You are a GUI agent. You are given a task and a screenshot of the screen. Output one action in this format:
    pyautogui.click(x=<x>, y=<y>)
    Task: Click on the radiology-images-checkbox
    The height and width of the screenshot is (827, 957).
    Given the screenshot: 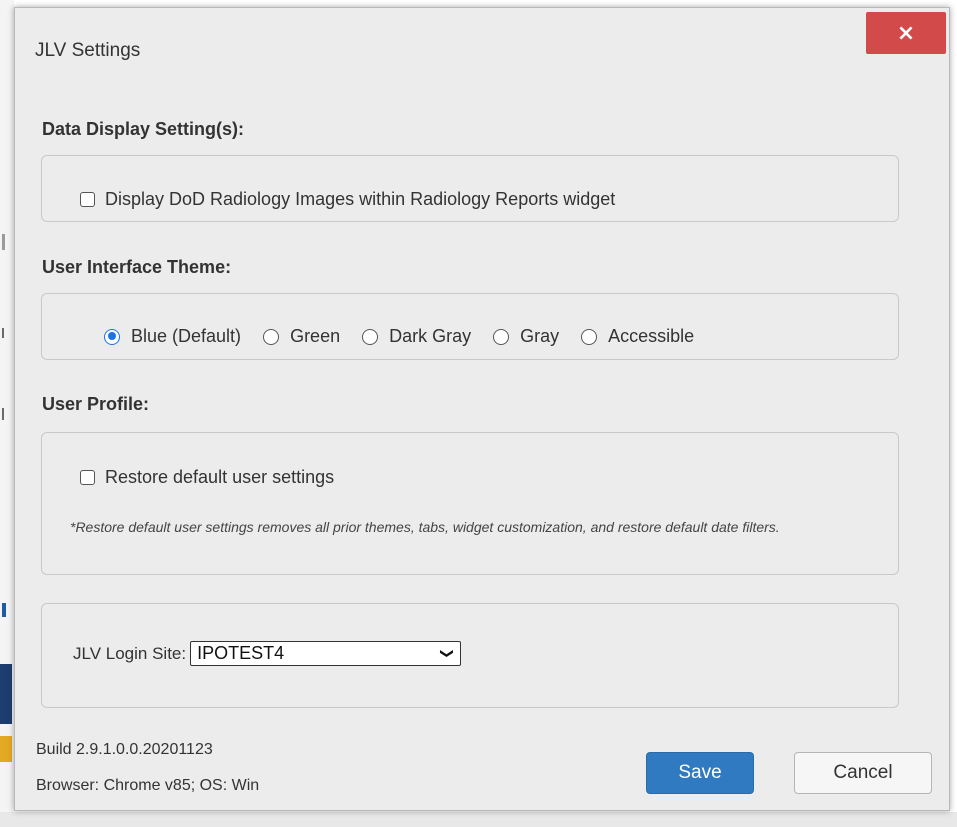 What is the action you would take?
    pyautogui.click(x=87, y=199)
    